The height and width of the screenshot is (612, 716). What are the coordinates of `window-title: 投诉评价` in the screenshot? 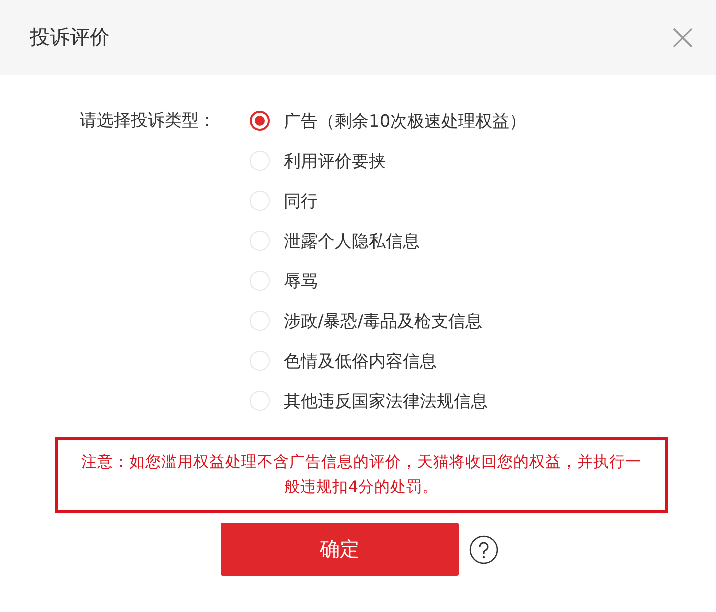 It's located at (70, 37).